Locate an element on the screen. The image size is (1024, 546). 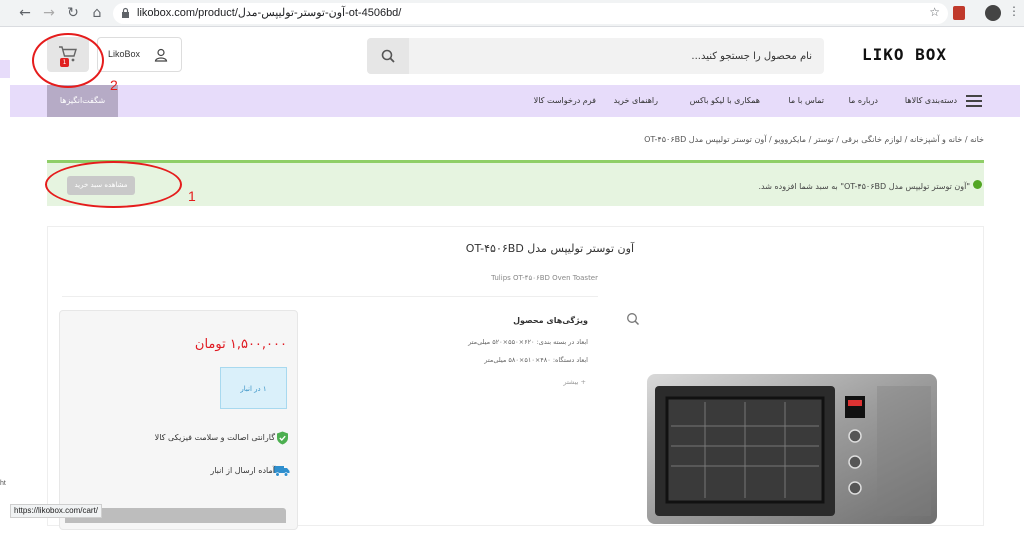
left-edge-strip is located at coordinates (5, 69).